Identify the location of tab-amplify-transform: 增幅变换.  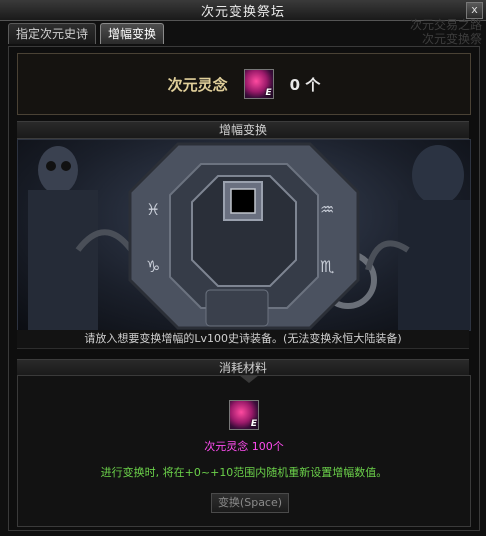
(132, 33).